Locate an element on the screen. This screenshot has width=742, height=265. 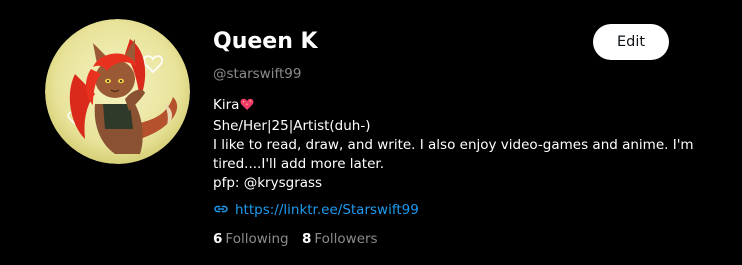
following-count: 6 is located at coordinates (218, 239).